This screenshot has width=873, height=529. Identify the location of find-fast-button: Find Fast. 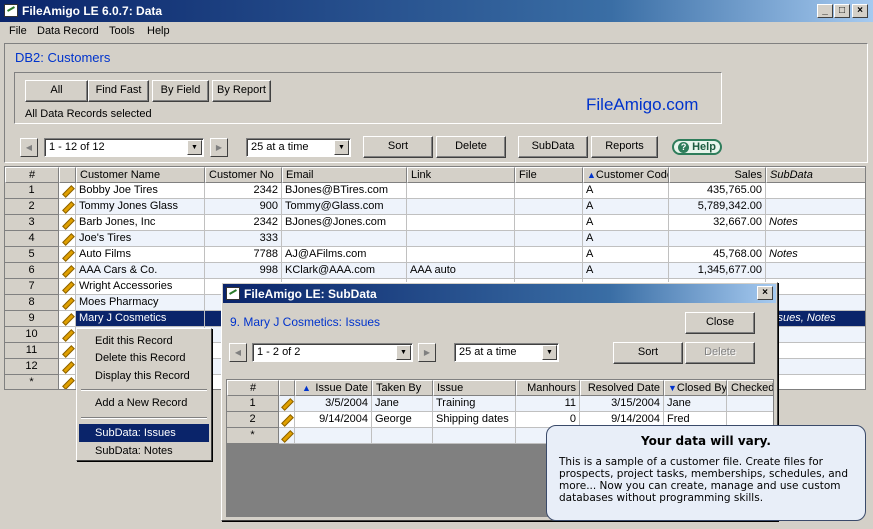
(118, 91).